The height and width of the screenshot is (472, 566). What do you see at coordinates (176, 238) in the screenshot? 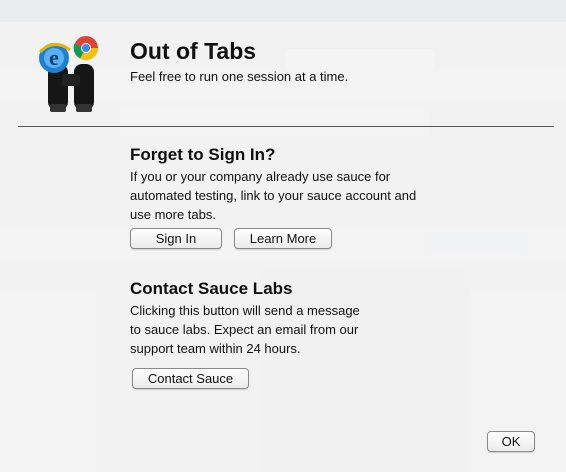
I see `sign-in-button: Sign In` at bounding box center [176, 238].